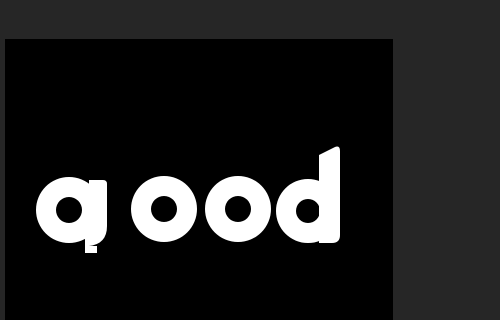 The width and height of the screenshot is (500, 320). What do you see at coordinates (71, 215) in the screenshot?
I see `glyph-g` at bounding box center [71, 215].